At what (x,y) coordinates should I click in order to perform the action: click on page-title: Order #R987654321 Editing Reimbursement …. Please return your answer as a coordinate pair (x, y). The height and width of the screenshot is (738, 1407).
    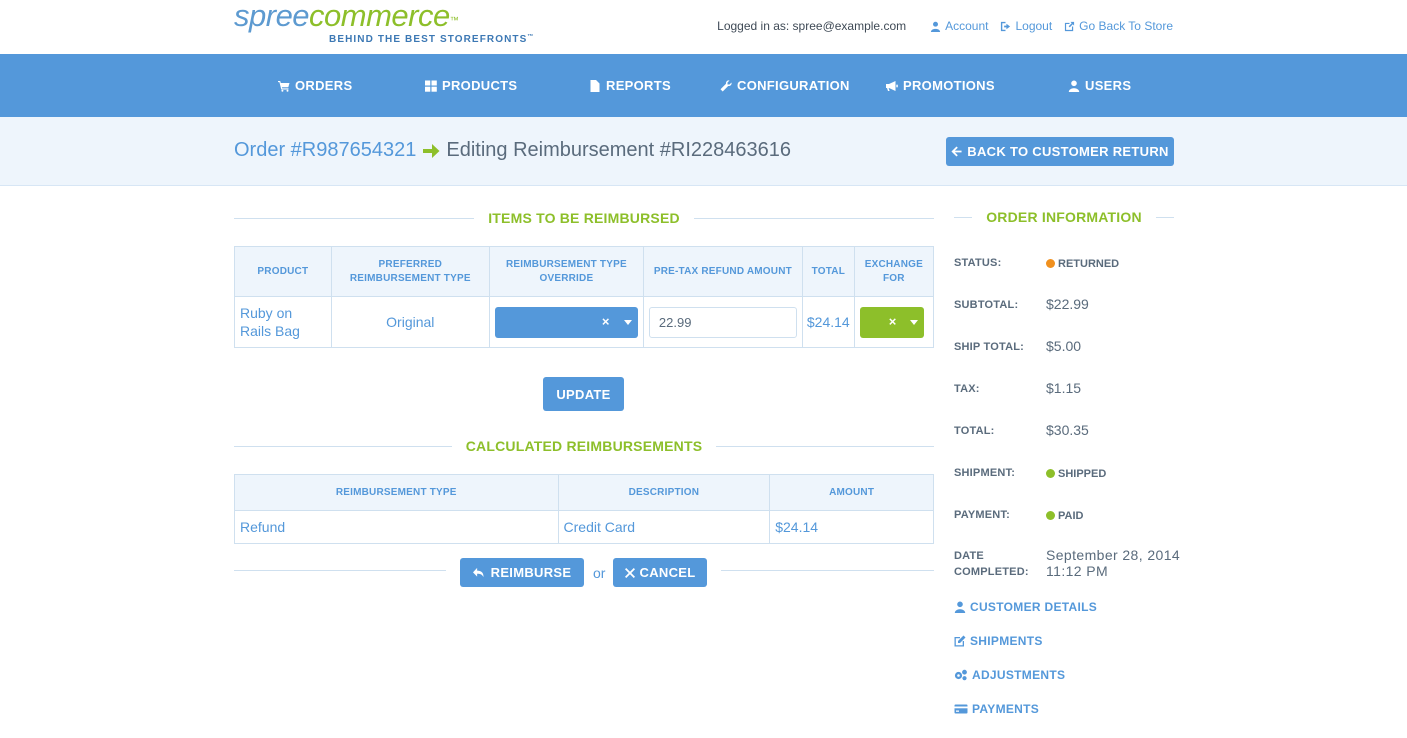
    Looking at the image, I should click on (512, 150).